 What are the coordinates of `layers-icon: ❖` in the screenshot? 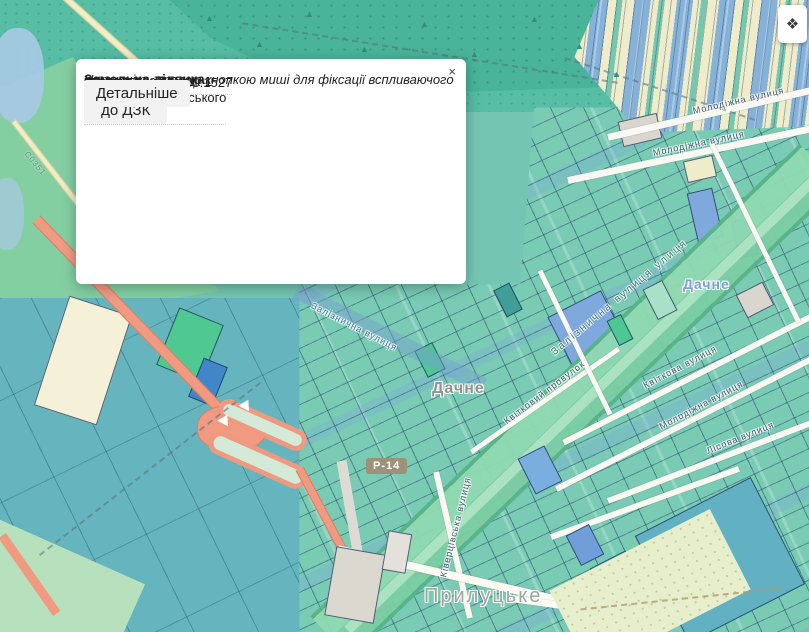 It's located at (792, 24).